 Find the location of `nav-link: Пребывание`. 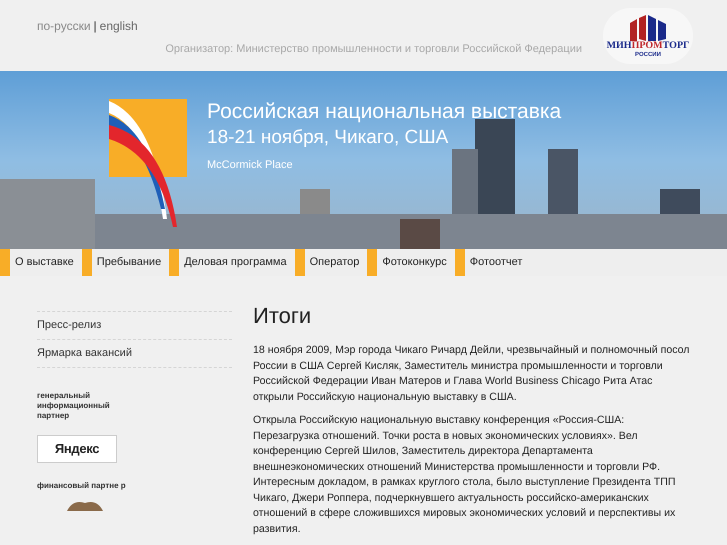

nav-link: Пребывание is located at coordinates (129, 262).